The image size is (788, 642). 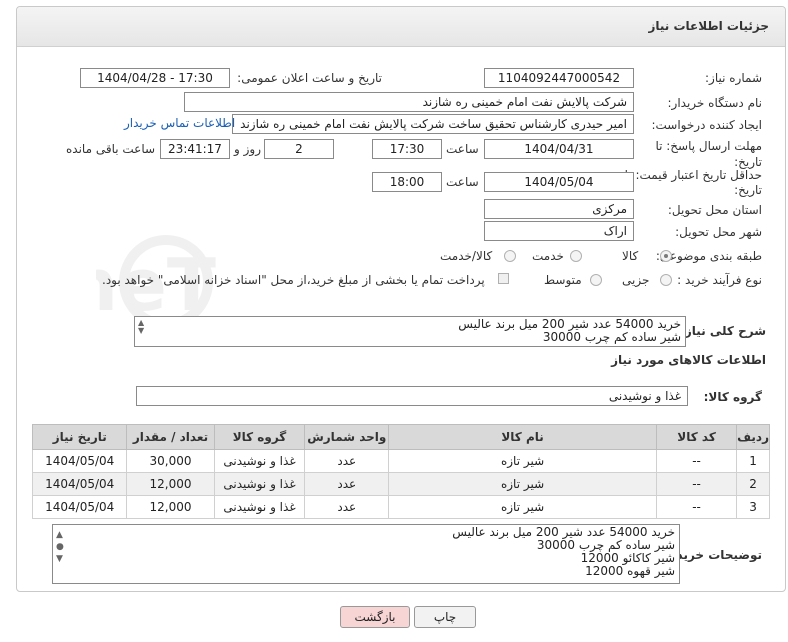 What do you see at coordinates (247, 149) in the screenshot?
I see `day-and-label: روز و` at bounding box center [247, 149].